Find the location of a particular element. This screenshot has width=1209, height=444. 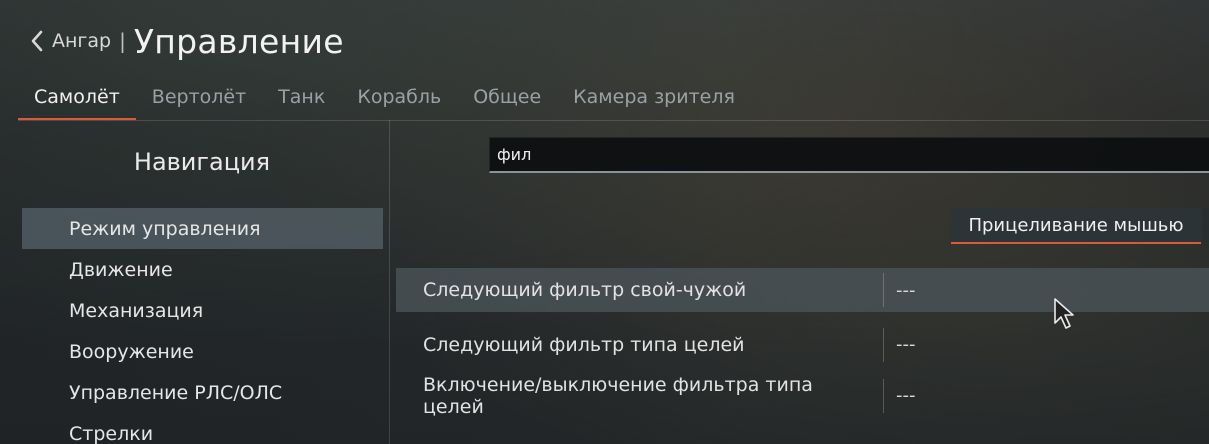

tab-helicopter: Вертолёт is located at coordinates (199, 98).